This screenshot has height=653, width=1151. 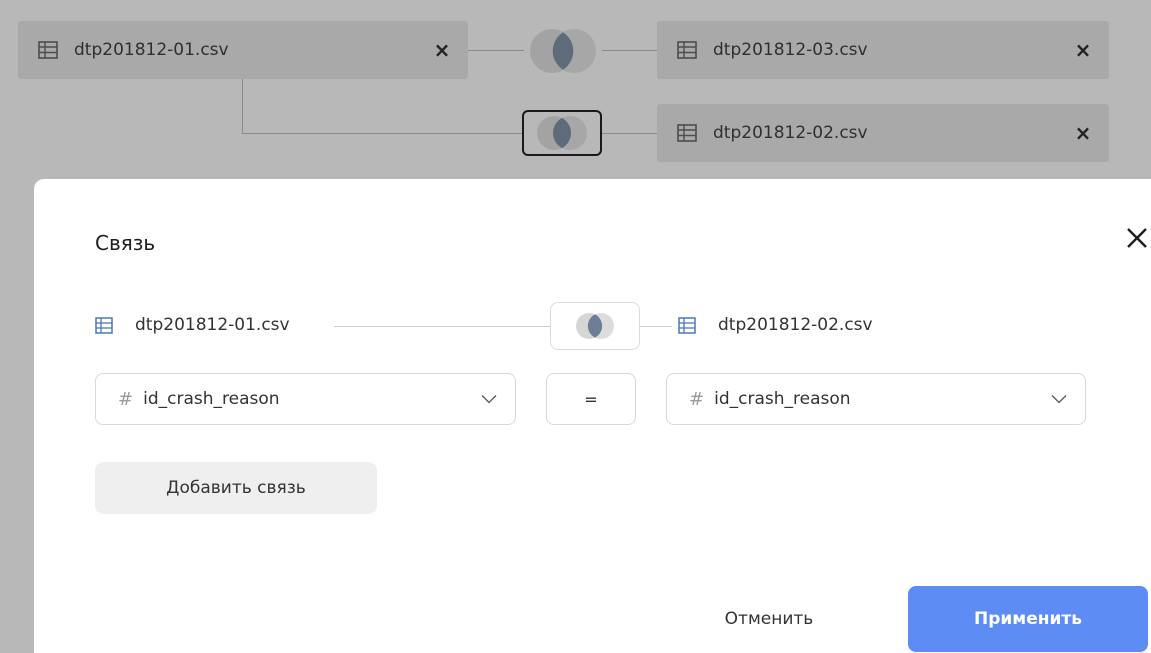 I want to click on left-field-select: # id_crash_reason, so click(x=305, y=399).